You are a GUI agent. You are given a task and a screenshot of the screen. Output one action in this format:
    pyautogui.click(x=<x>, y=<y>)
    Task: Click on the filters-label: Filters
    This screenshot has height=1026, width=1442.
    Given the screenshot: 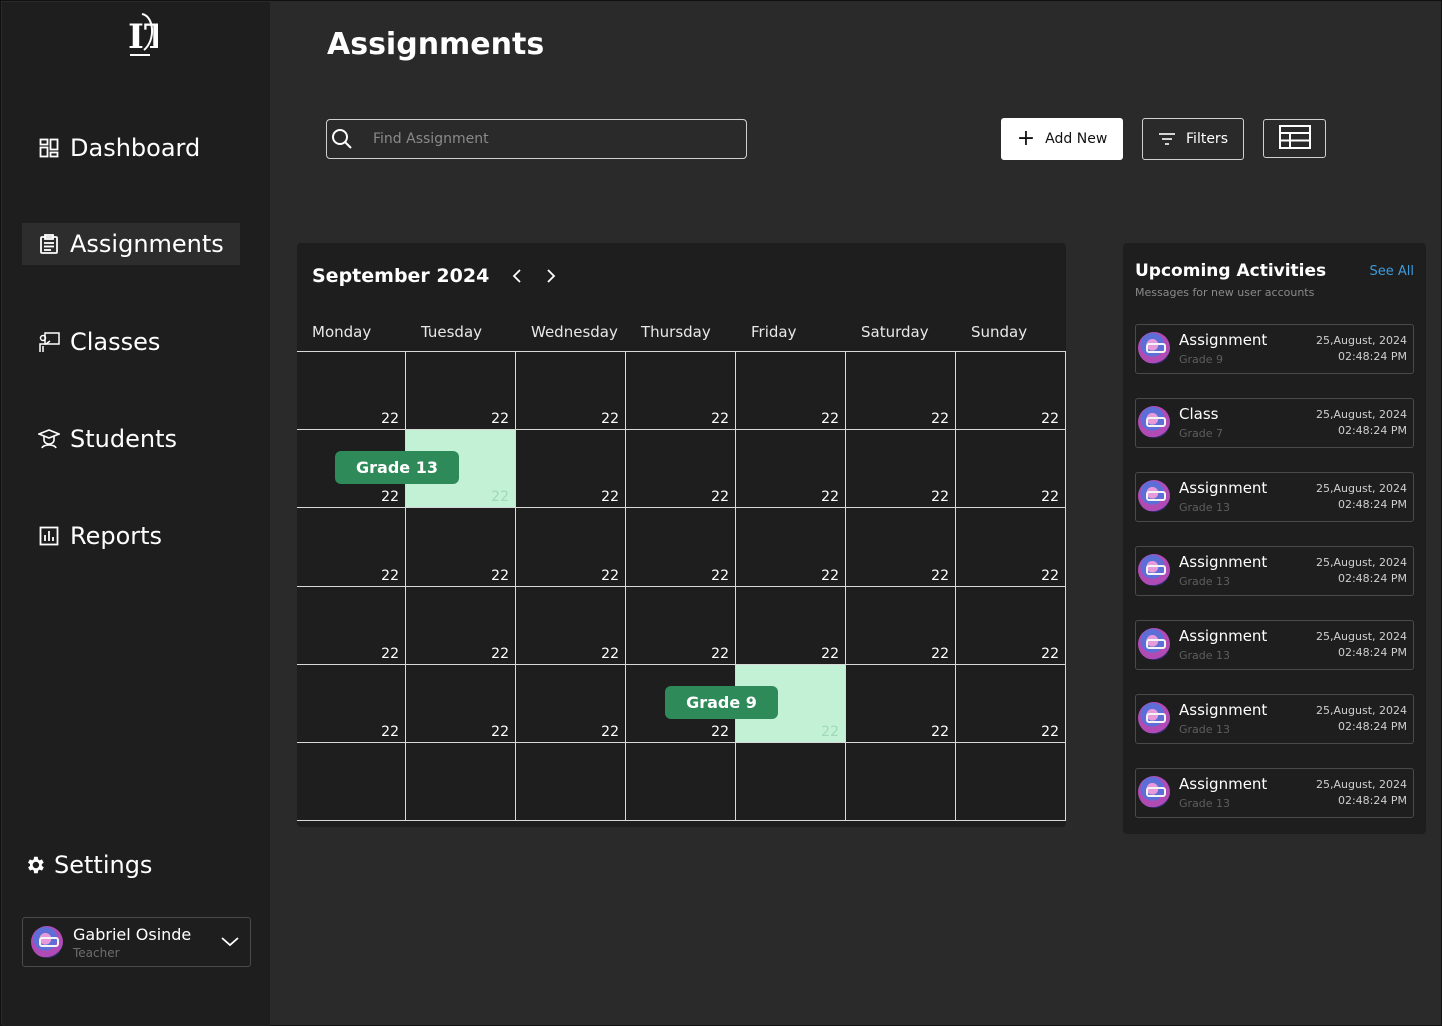 What is the action you would take?
    pyautogui.click(x=1207, y=139)
    